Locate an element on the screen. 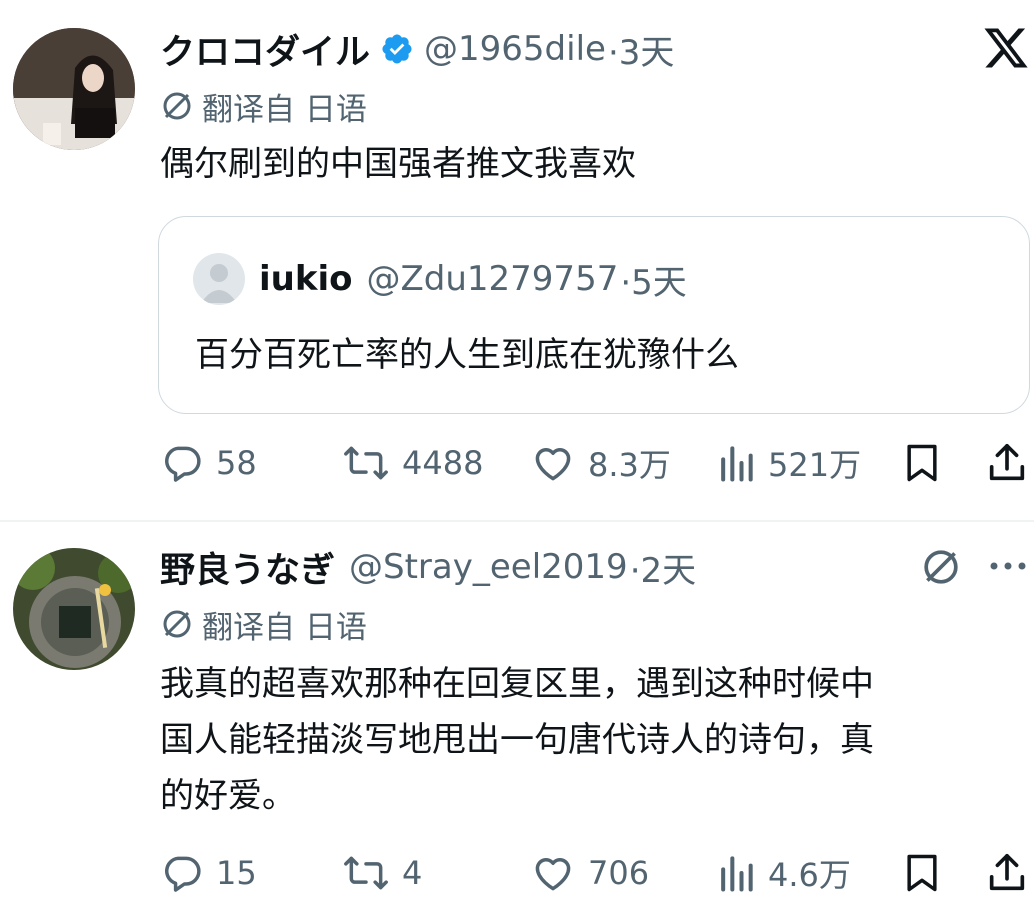  timestamp: ·2天 is located at coordinates (663, 567).